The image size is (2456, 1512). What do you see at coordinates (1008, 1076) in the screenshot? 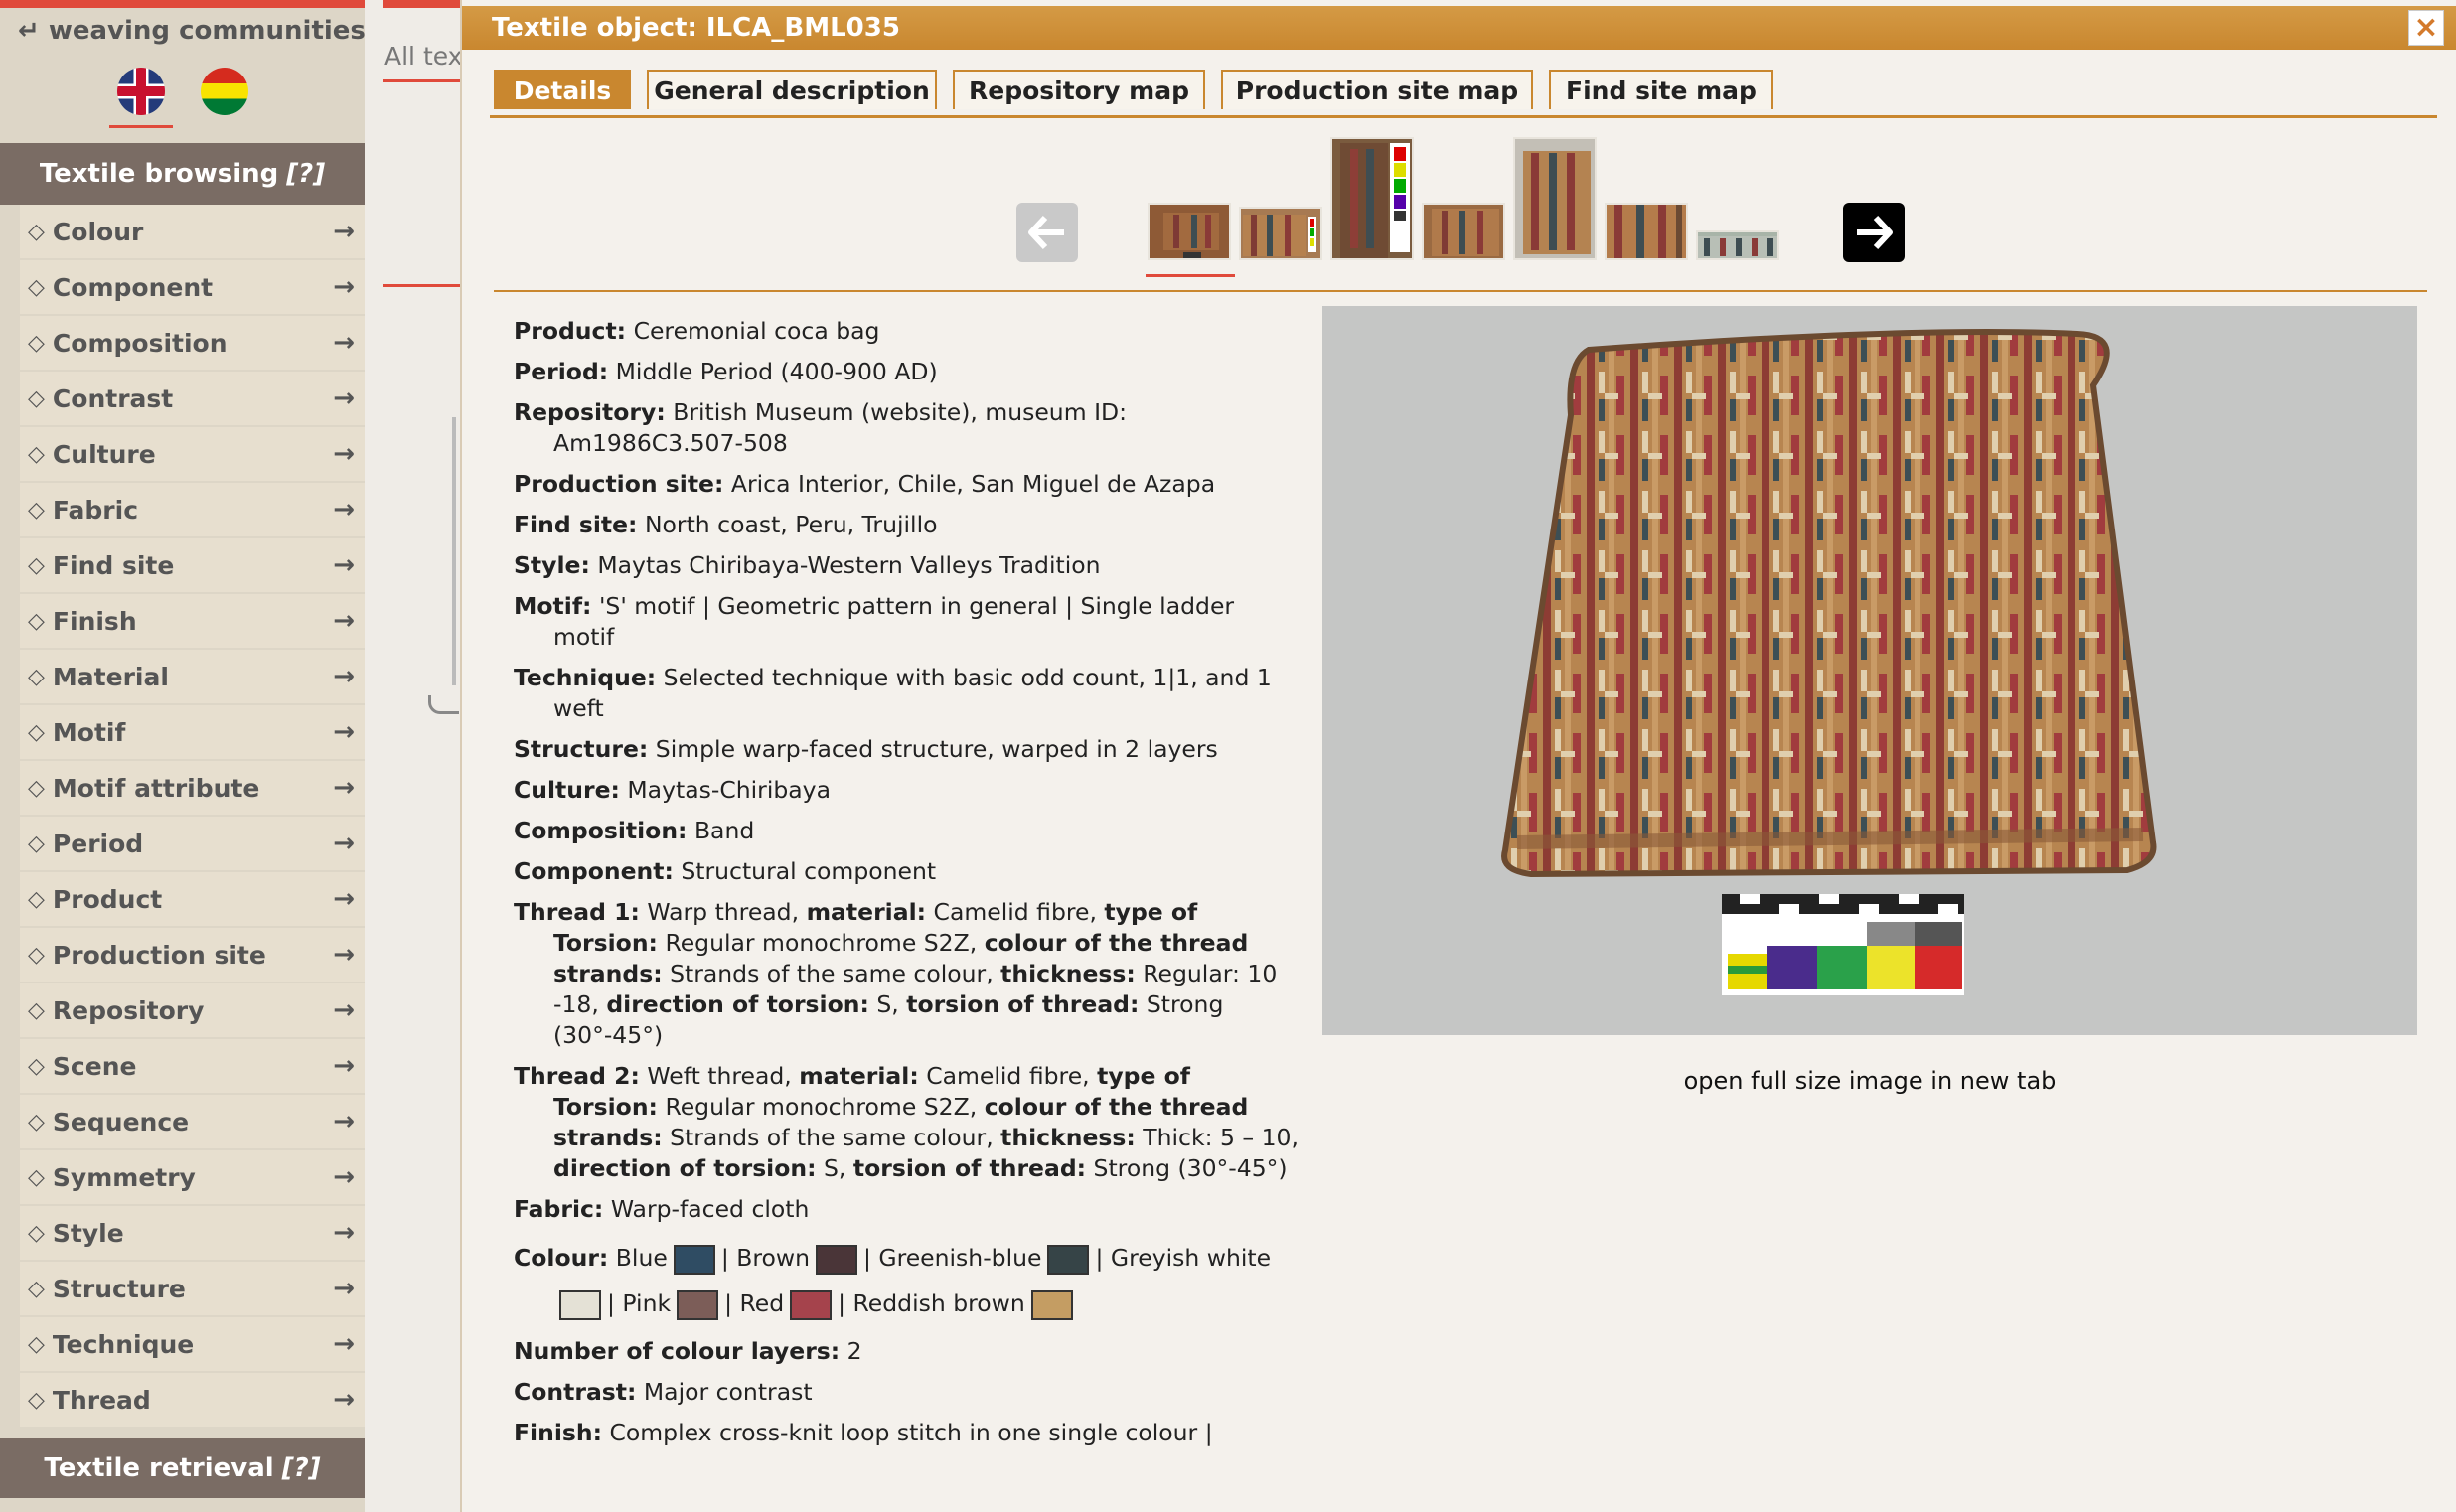
I see `thread2-material: Camelid fibre,` at bounding box center [1008, 1076].